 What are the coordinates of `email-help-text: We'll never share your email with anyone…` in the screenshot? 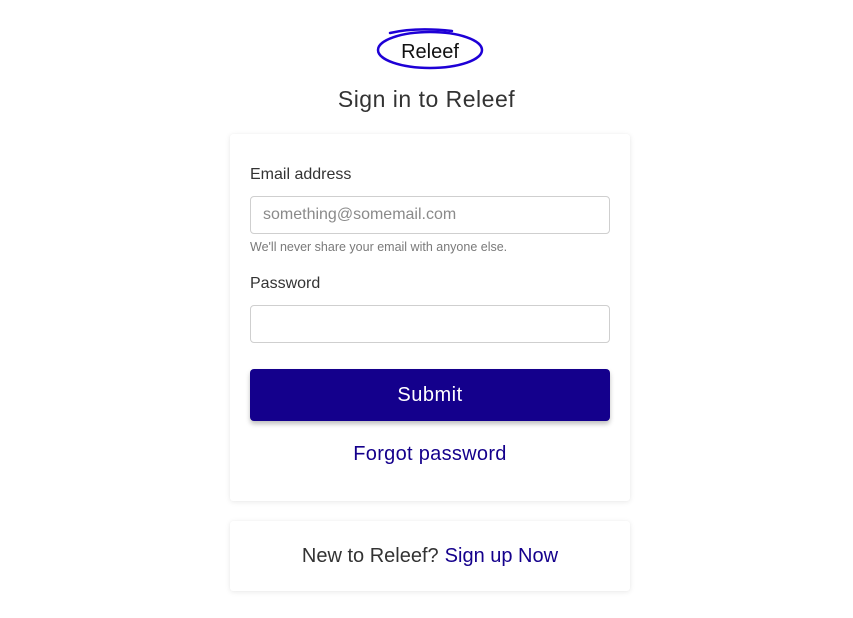 It's located at (379, 247).